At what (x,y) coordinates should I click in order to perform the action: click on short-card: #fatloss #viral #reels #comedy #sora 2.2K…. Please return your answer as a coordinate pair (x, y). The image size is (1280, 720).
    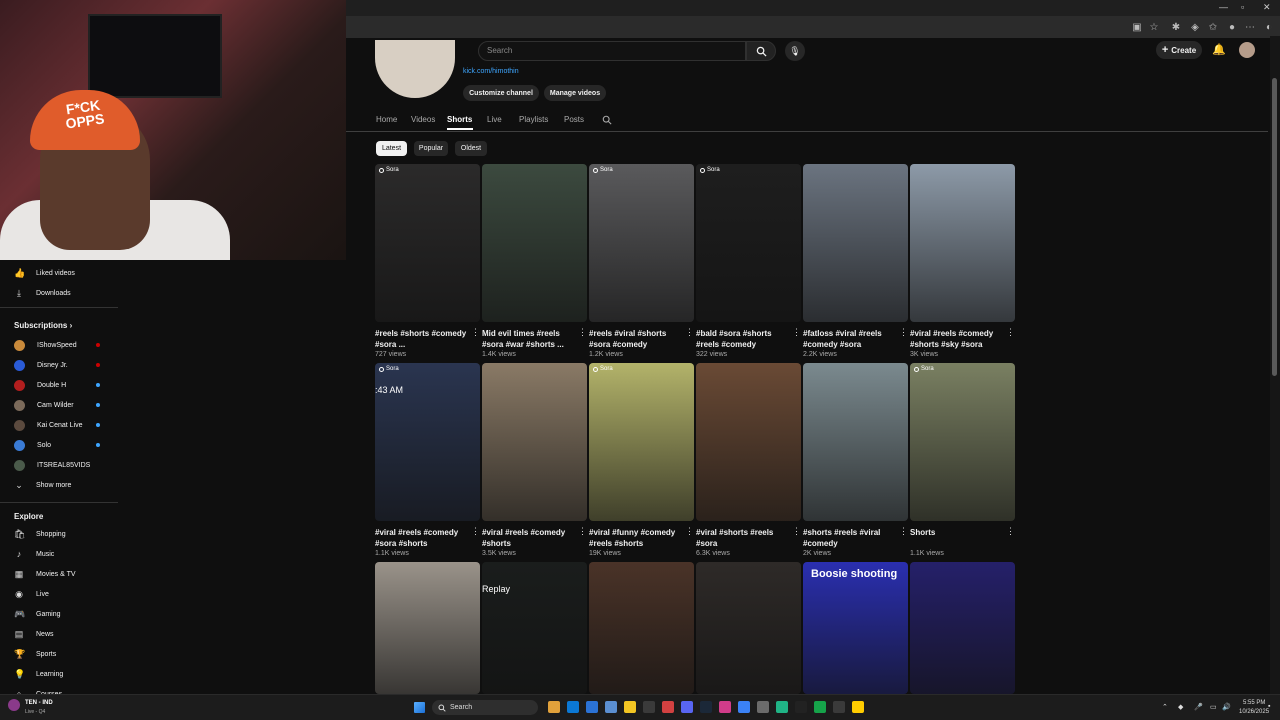
    Looking at the image, I should click on (855, 261).